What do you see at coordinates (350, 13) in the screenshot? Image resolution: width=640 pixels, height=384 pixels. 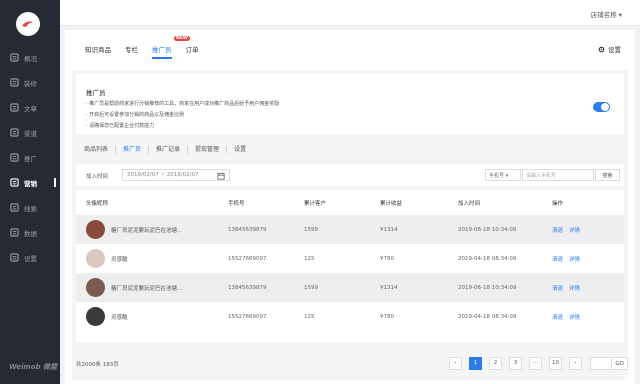 I see `top-bar: 店铺名称 ▾` at bounding box center [350, 13].